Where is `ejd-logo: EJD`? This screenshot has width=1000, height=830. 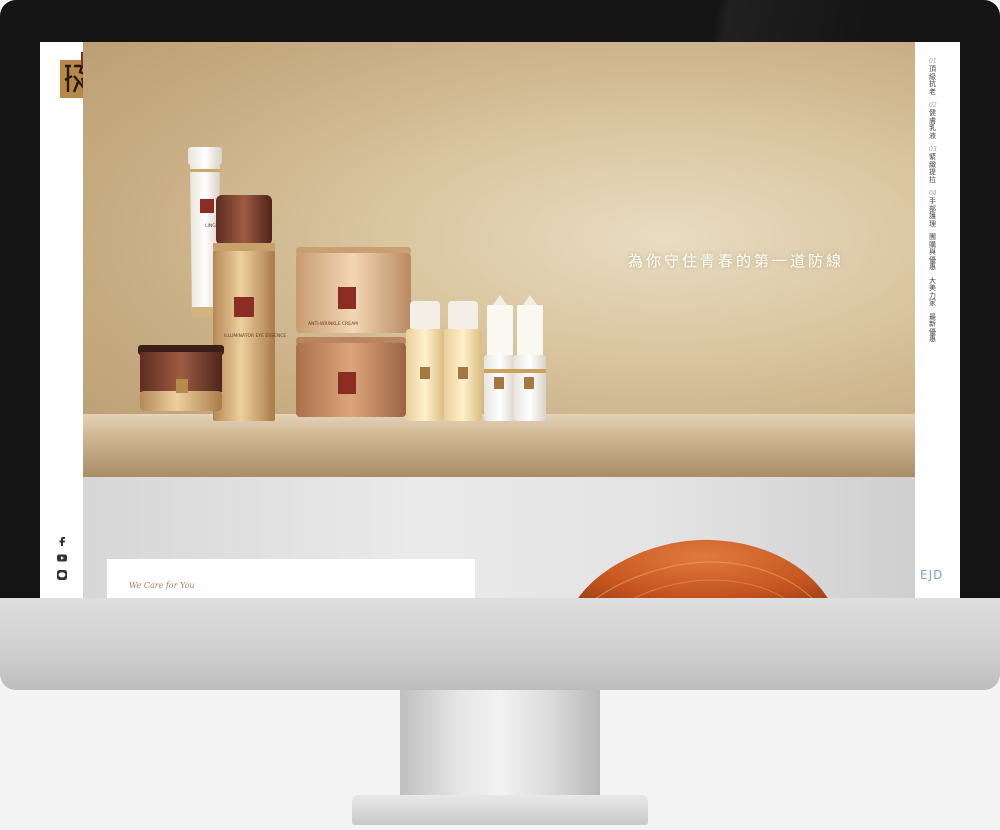
ejd-logo: EJD is located at coordinates (931, 575).